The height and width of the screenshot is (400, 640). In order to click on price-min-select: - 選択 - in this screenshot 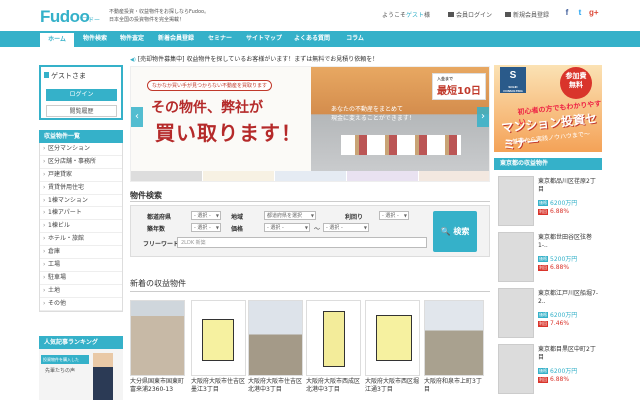, I will do `click(287, 227)`.